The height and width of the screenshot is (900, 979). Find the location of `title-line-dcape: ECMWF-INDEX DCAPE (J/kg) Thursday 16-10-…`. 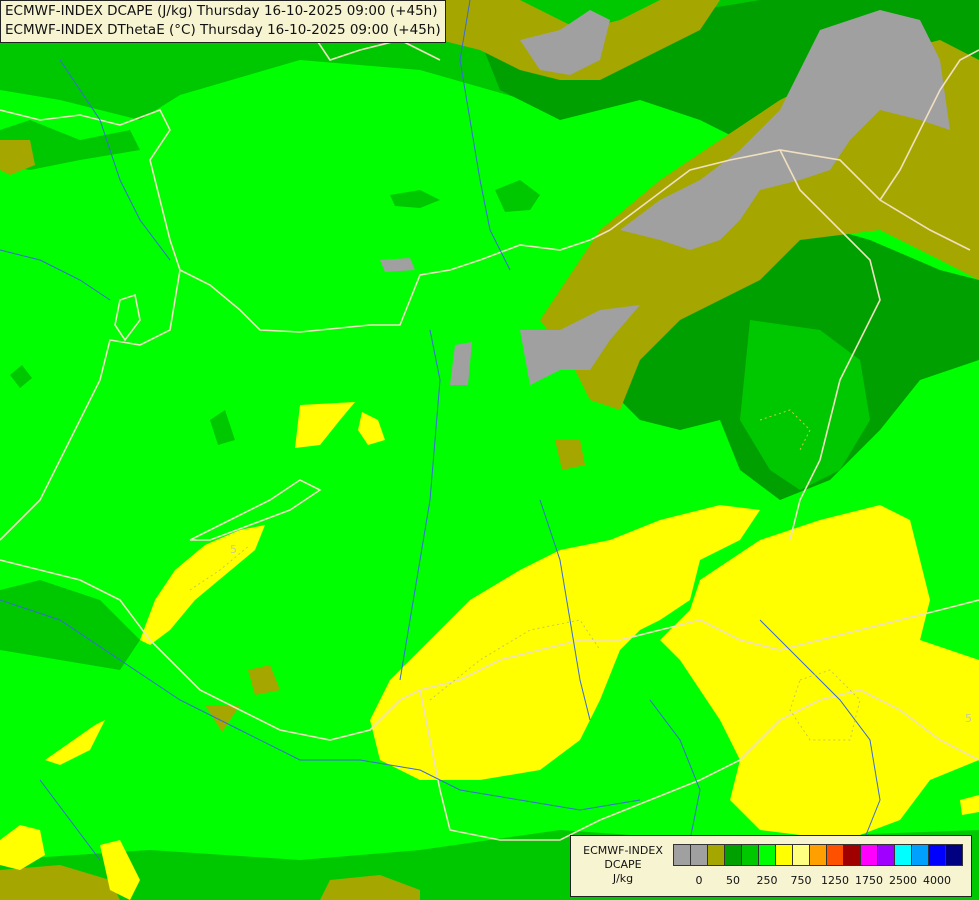

title-line-dcape: ECMWF-INDEX DCAPE (J/kg) Thursday 16-10-… is located at coordinates (221, 11).